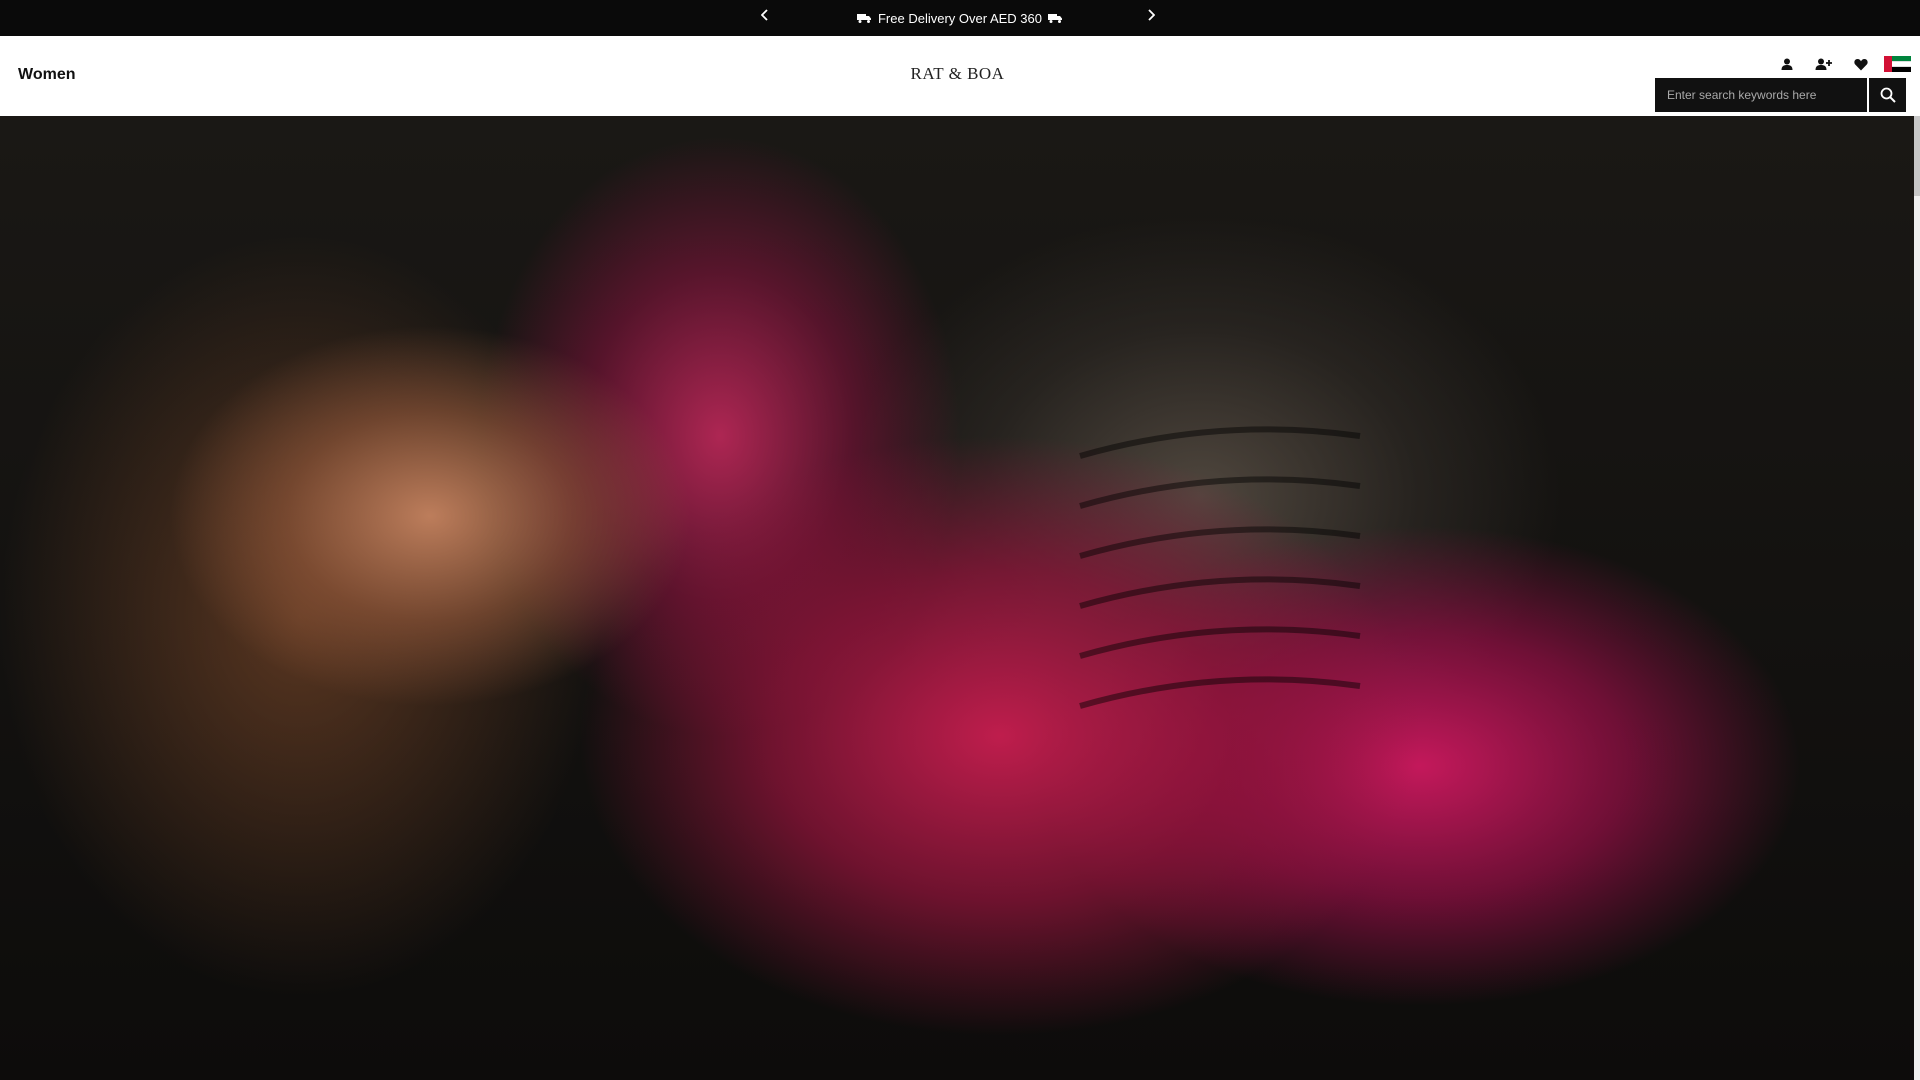  I want to click on brand-logo: RAT & BOA, so click(957, 74).